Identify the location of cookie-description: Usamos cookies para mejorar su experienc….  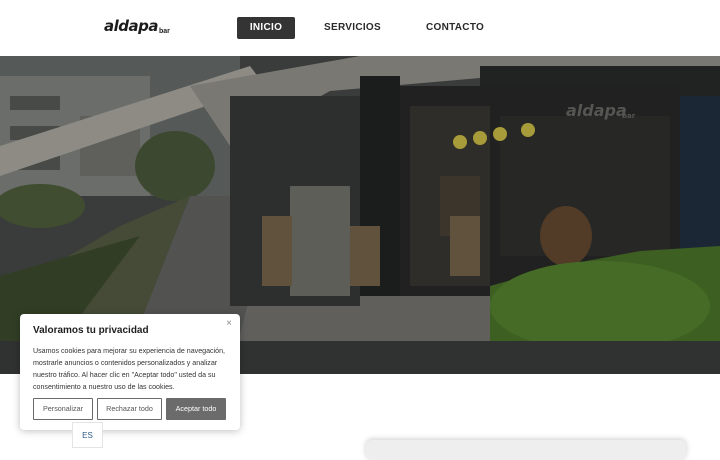
(129, 369).